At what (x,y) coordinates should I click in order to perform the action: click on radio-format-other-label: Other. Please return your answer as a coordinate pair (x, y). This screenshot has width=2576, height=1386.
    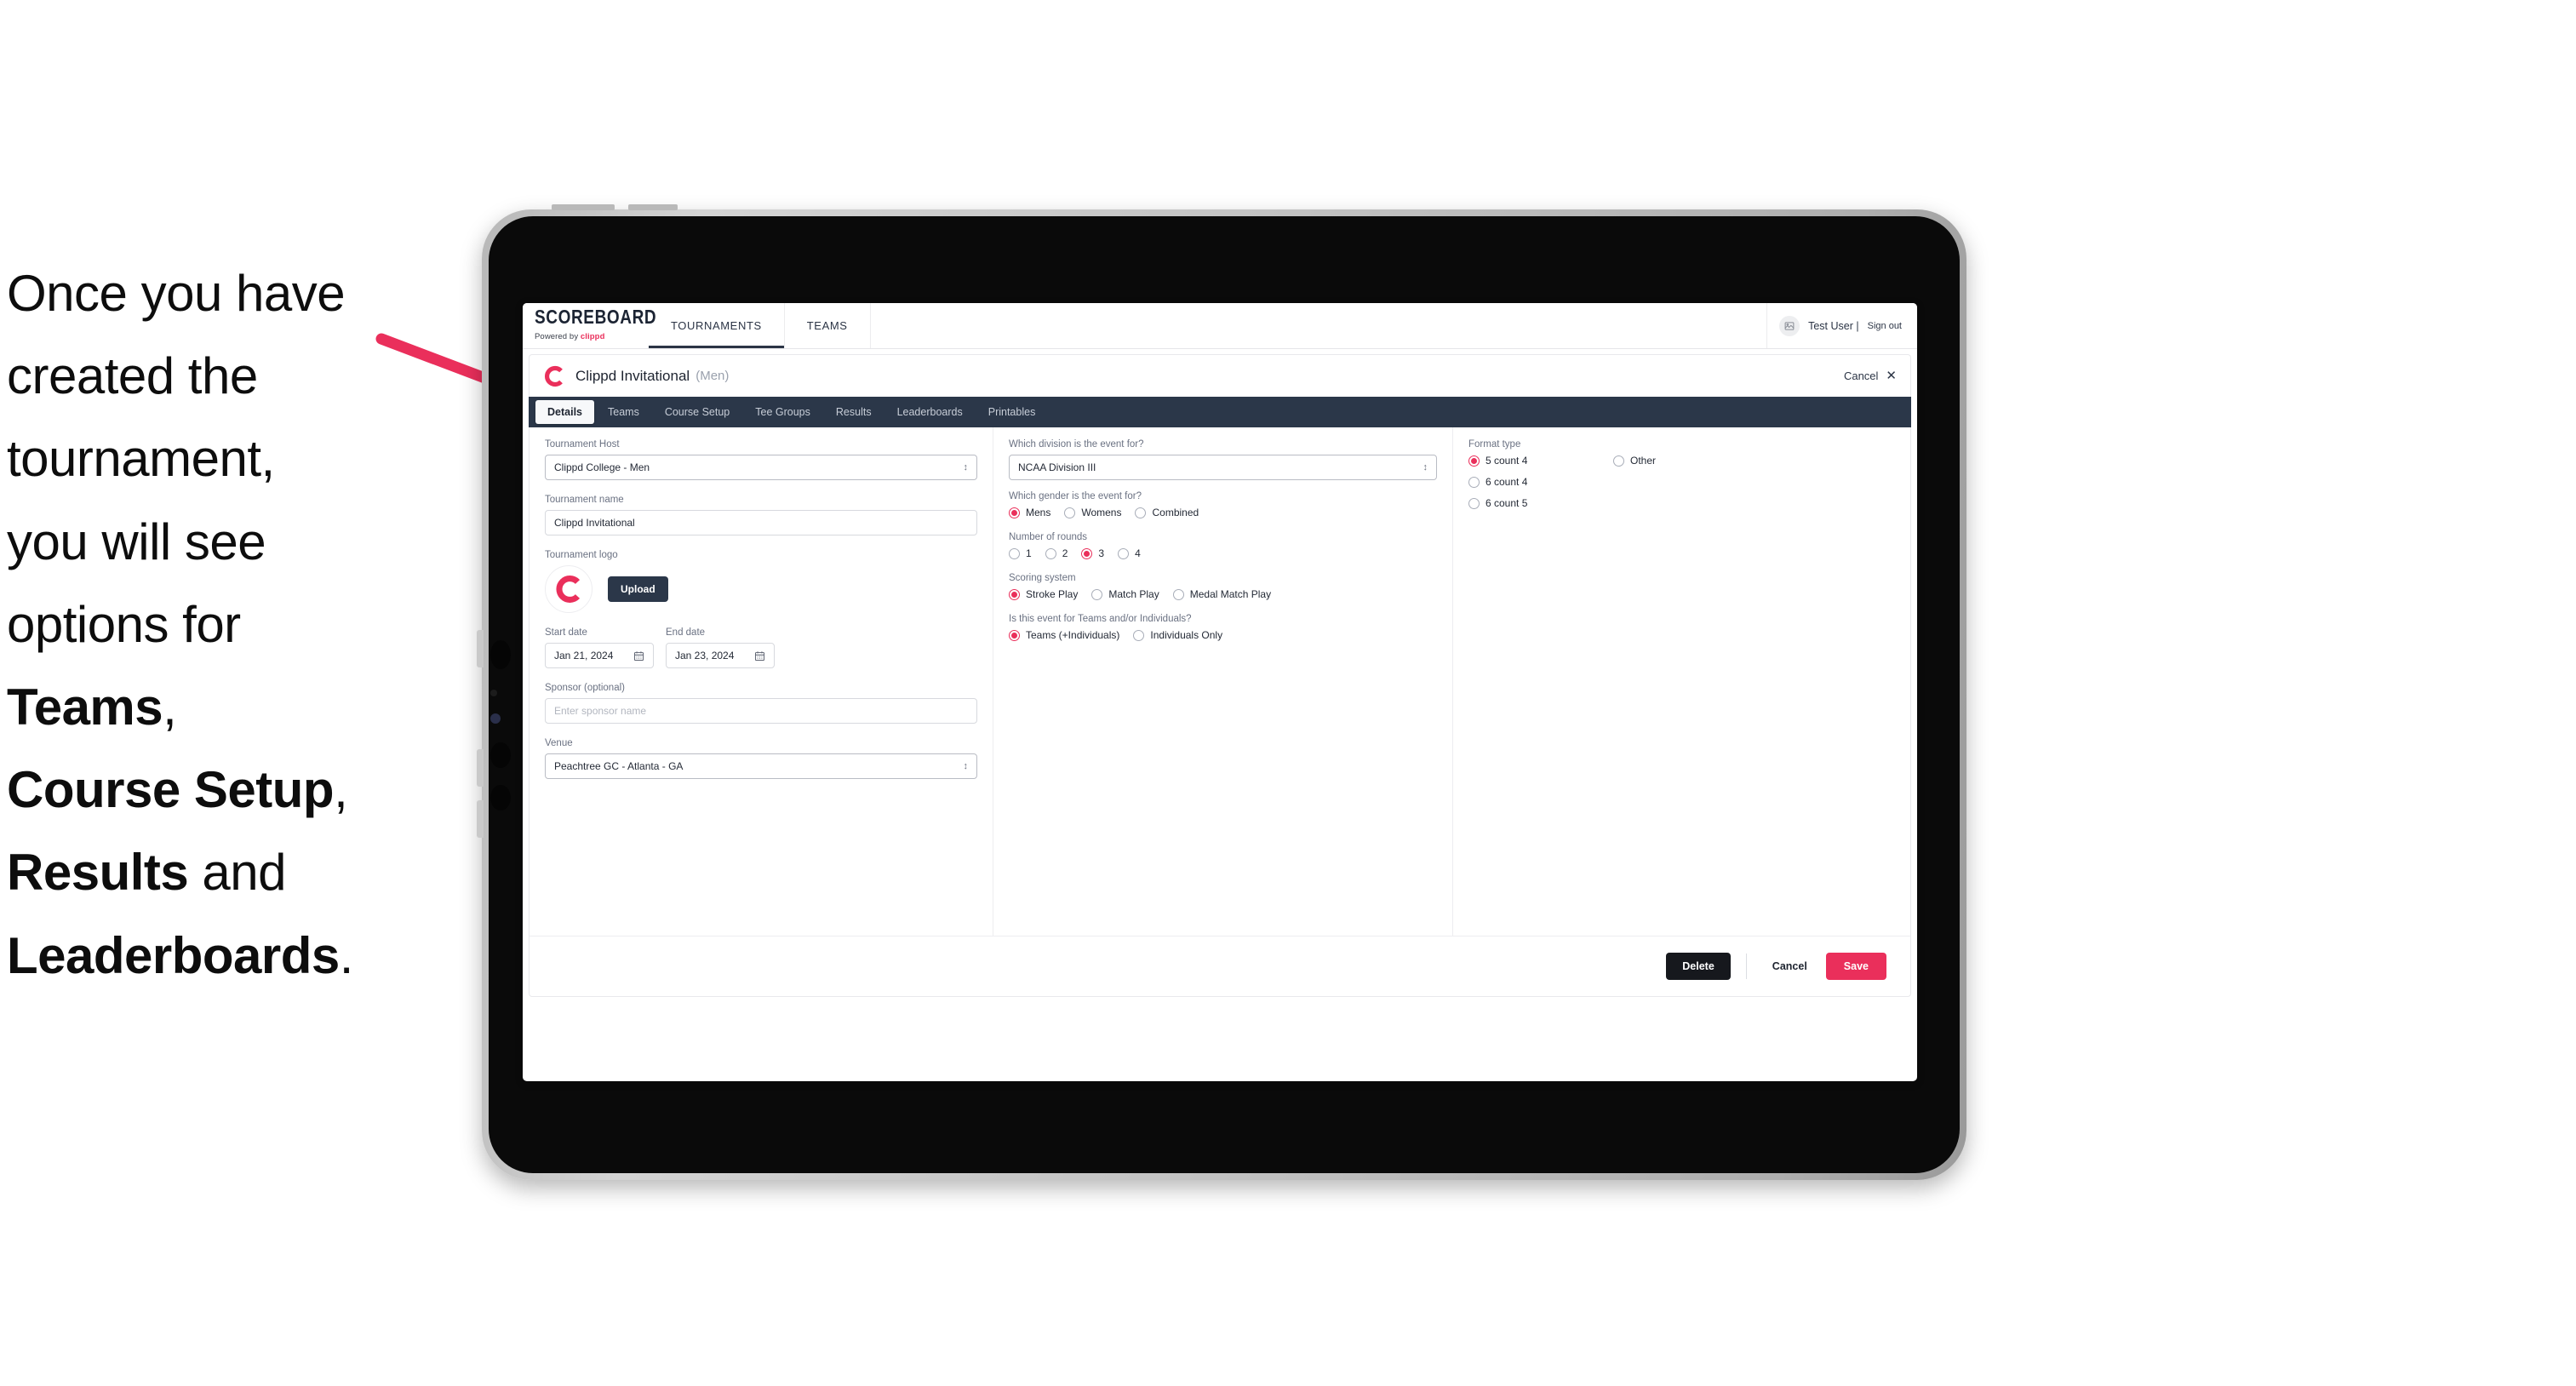
    Looking at the image, I should click on (1644, 461).